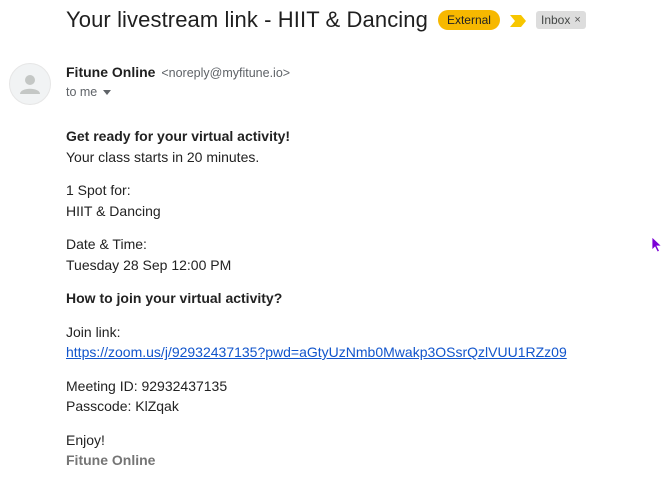 The height and width of the screenshot is (496, 670). Describe the element at coordinates (247, 19) in the screenshot. I see `email-subject: Your livestream link - HIIT & Dancing` at that location.